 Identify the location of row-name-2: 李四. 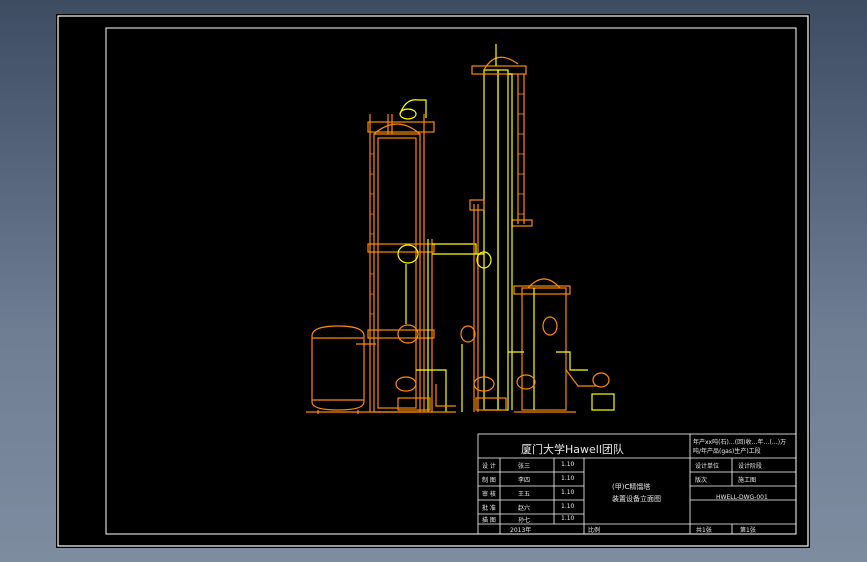
(524, 480).